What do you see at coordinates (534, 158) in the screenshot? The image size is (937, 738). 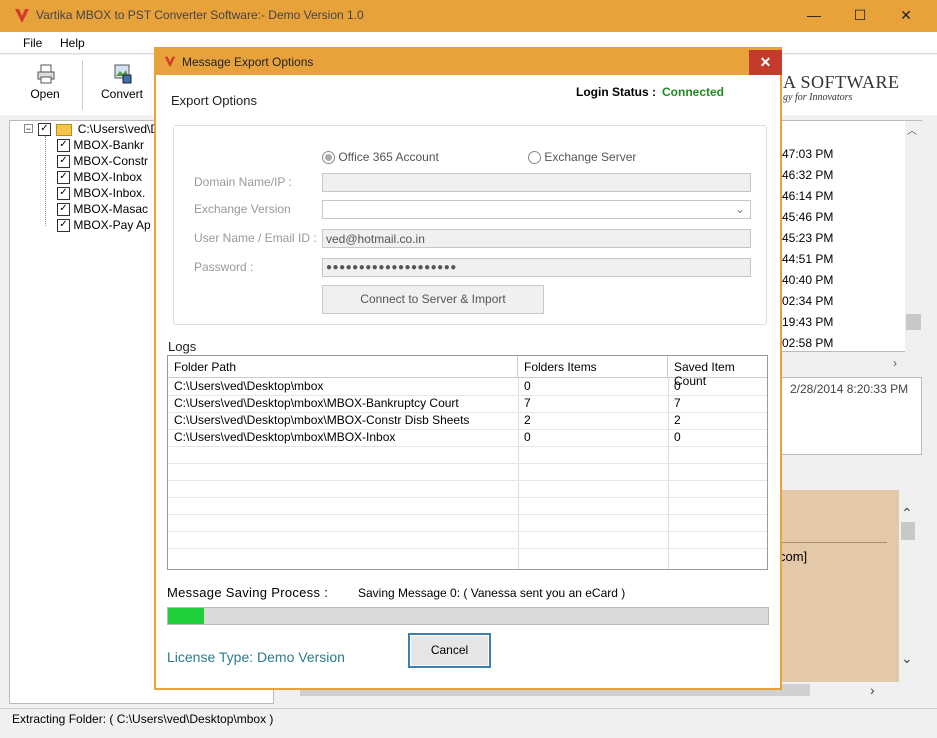 I see `radio-exchange-dot` at bounding box center [534, 158].